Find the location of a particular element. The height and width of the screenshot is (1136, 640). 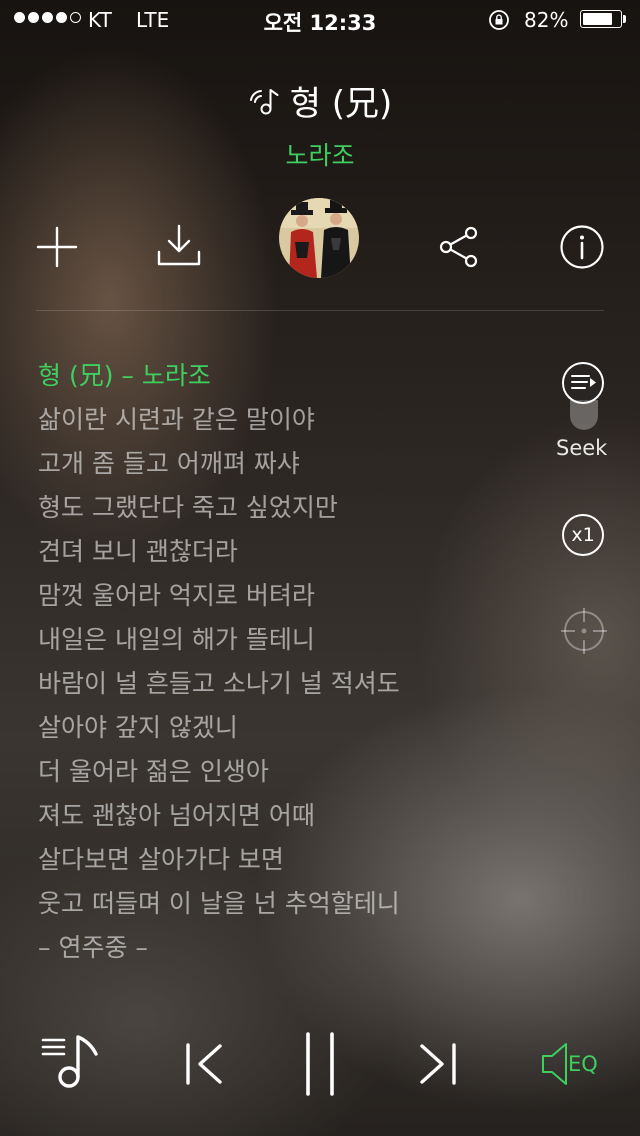

download-icon is located at coordinates (179, 245).